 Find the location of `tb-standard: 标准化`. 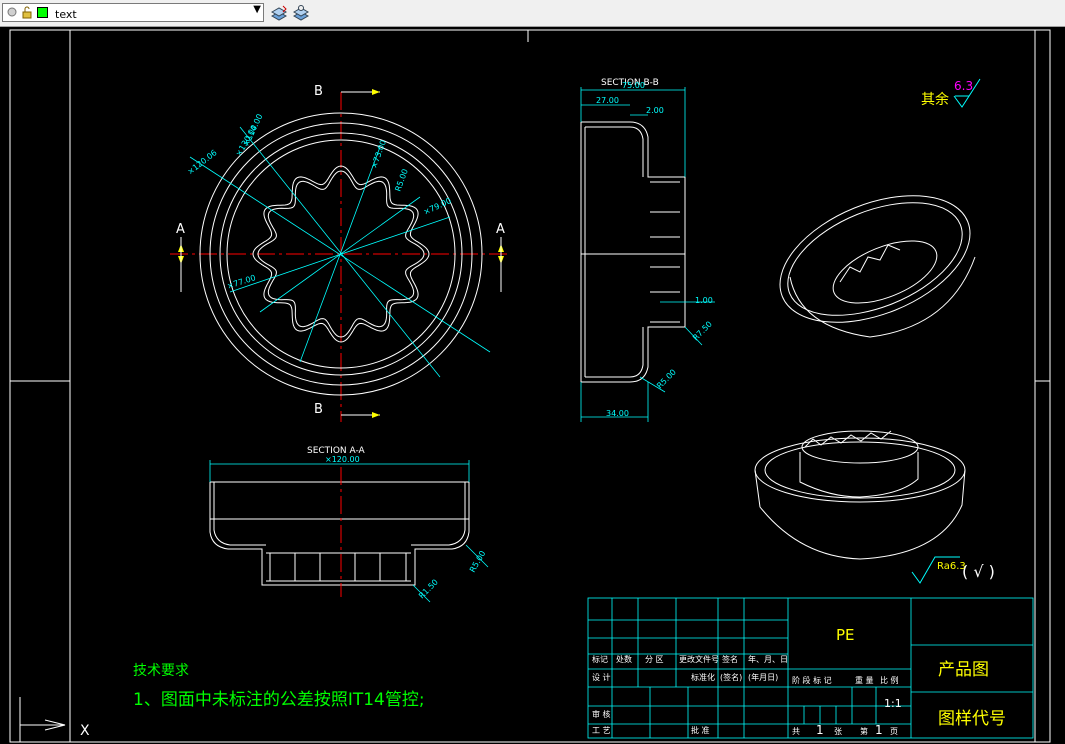

tb-standard: 标准化 is located at coordinates (703, 677).